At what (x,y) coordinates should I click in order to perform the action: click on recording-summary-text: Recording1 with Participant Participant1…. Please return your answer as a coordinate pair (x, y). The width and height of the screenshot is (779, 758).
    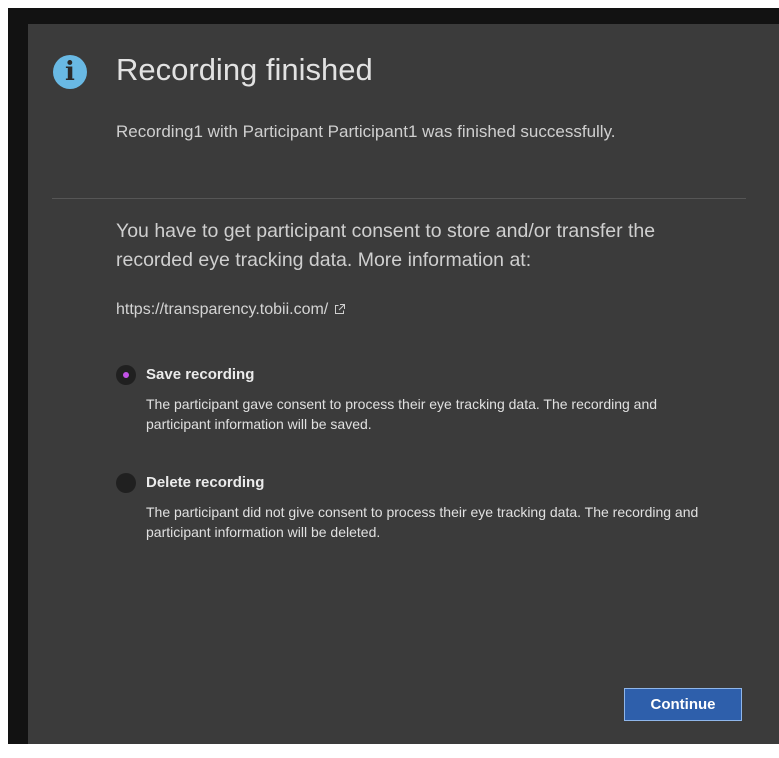
    Looking at the image, I should click on (366, 131).